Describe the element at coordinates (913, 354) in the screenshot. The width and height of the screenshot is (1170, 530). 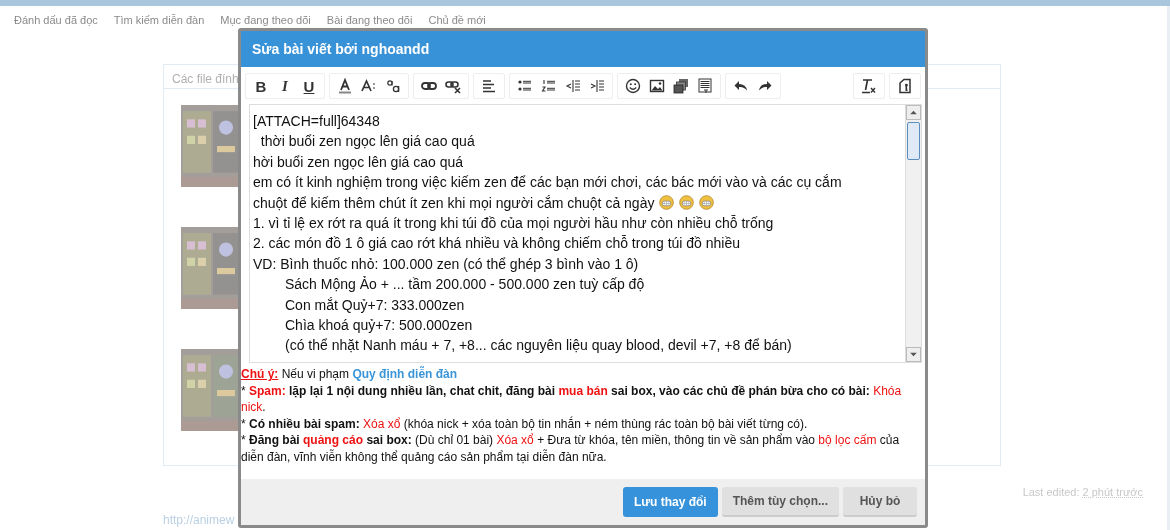
I see `scroll-down-icon` at that location.